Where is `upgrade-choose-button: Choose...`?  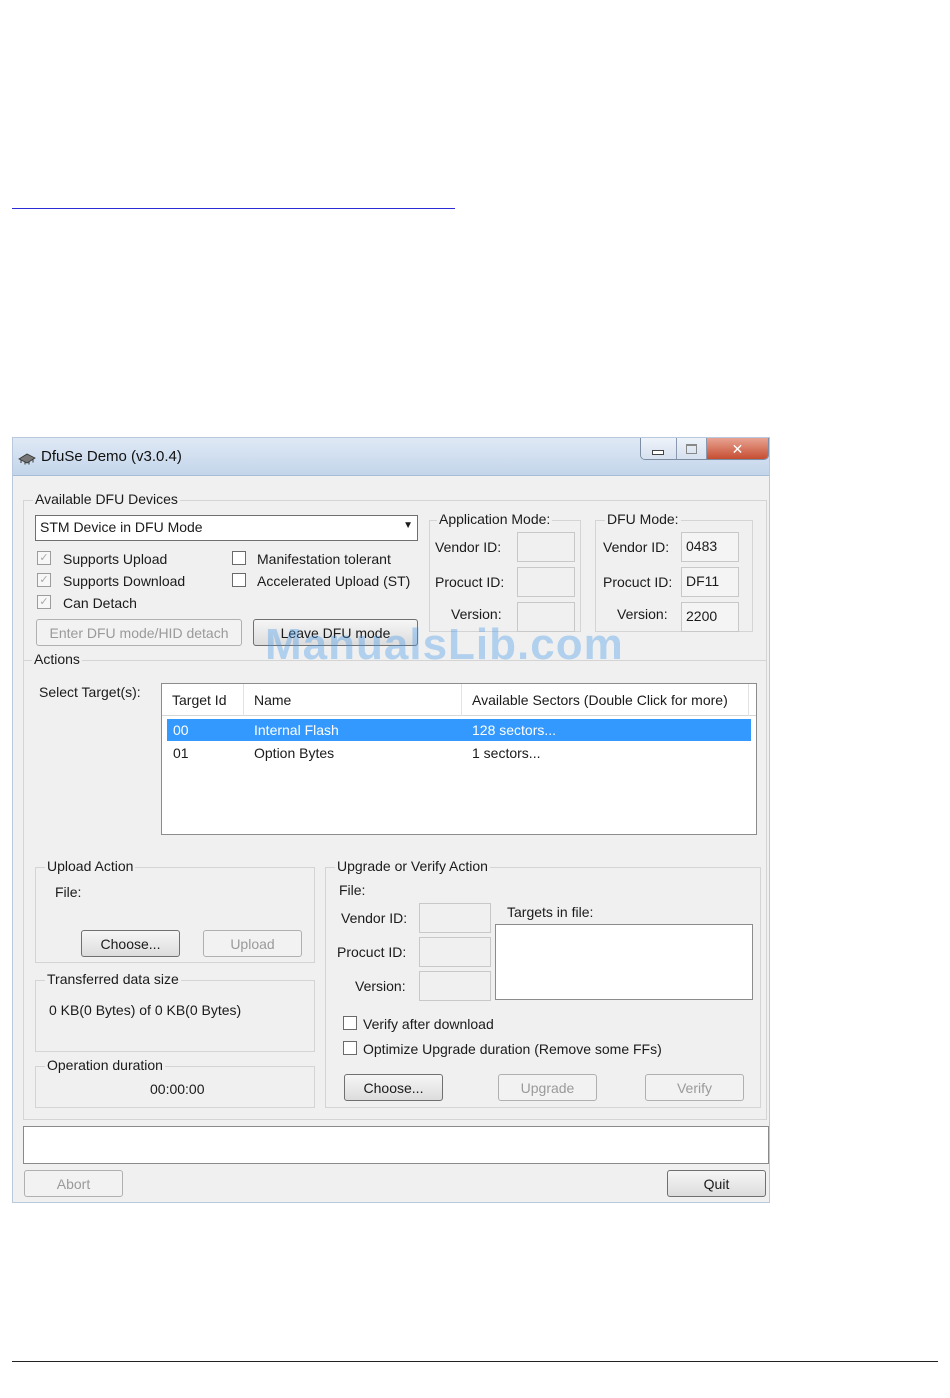
upgrade-choose-button: Choose... is located at coordinates (393, 1087).